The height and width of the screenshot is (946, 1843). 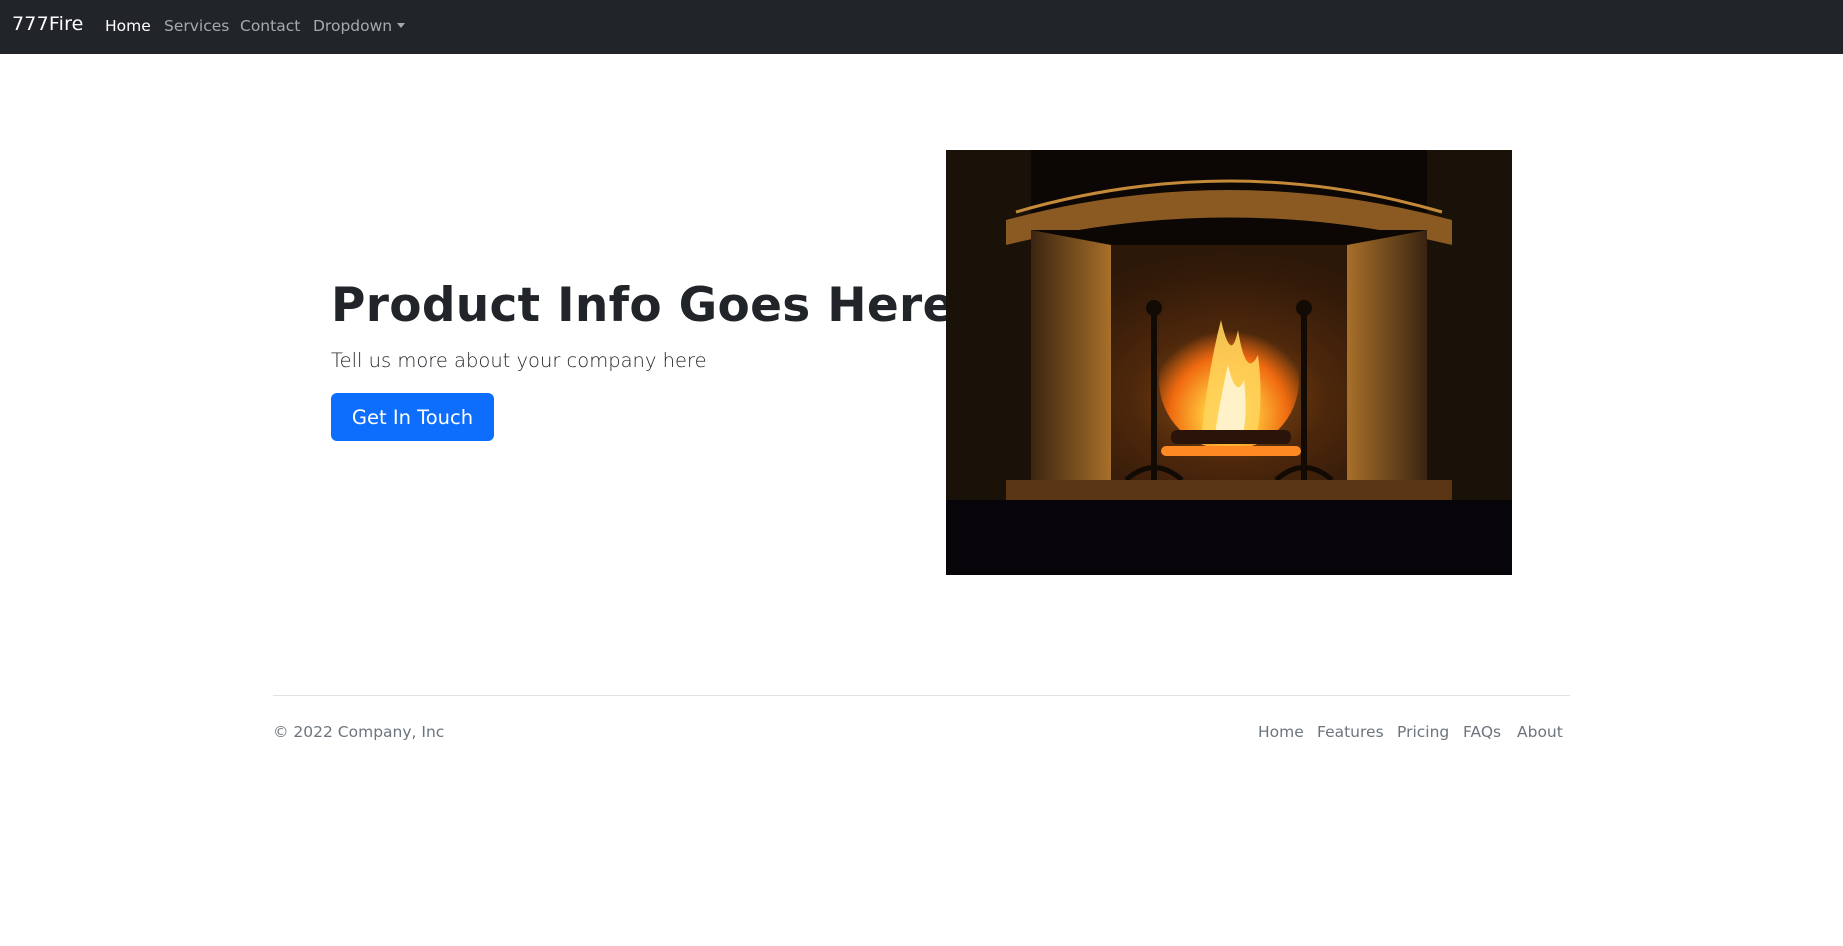 I want to click on nav-dropdown-toggle: Dropdown, so click(x=359, y=26).